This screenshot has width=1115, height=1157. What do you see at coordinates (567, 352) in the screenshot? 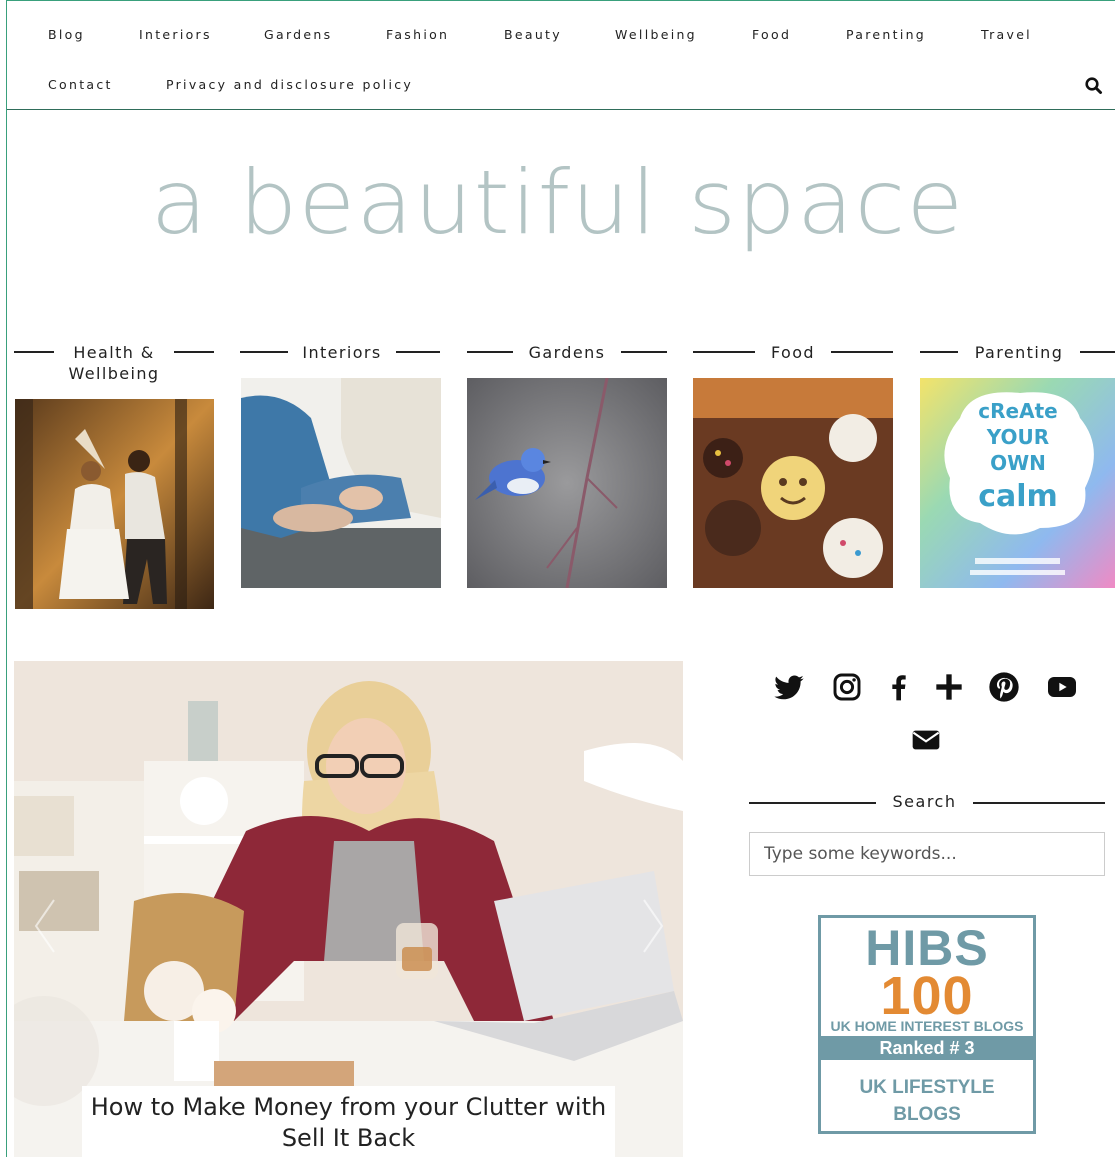
I see `category-label: Gardens` at bounding box center [567, 352].